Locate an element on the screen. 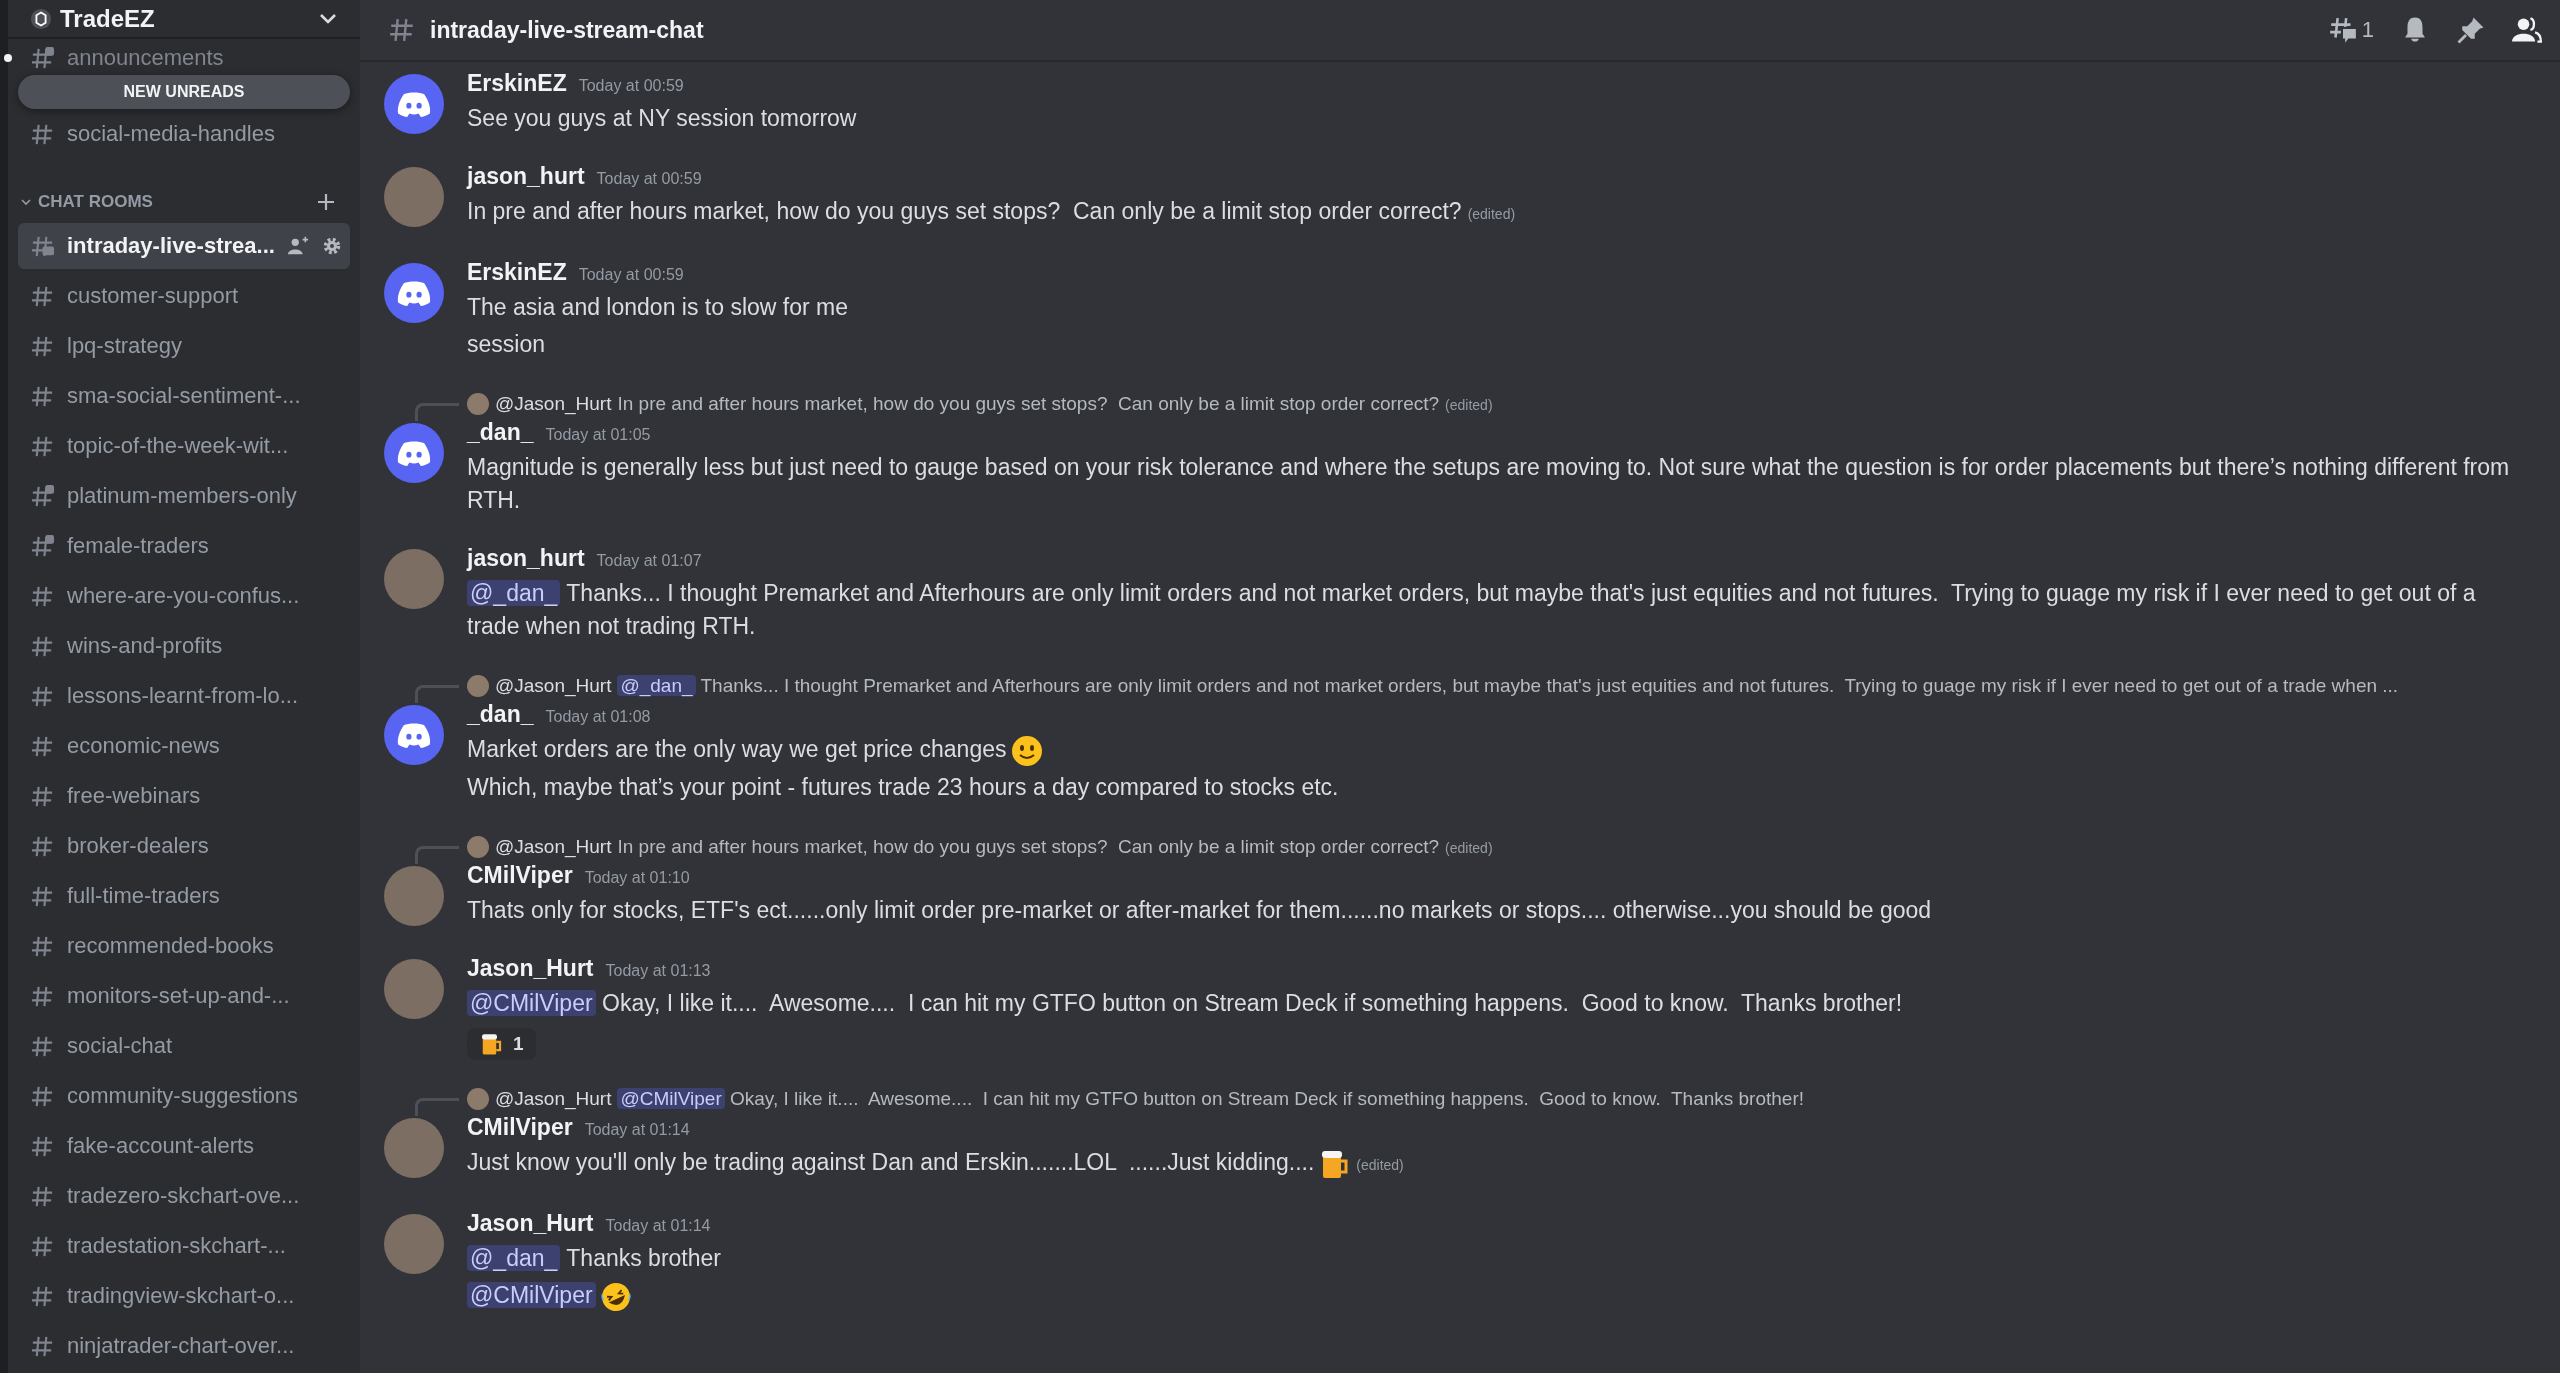 This screenshot has width=2560, height=1373. message-text: @CMilViper Okay, I like it.... Awesome.... I can hit my GTFO button on Stream Deck if something happens. Good to know. Thanks brother! is located at coordinates (1493, 1003).